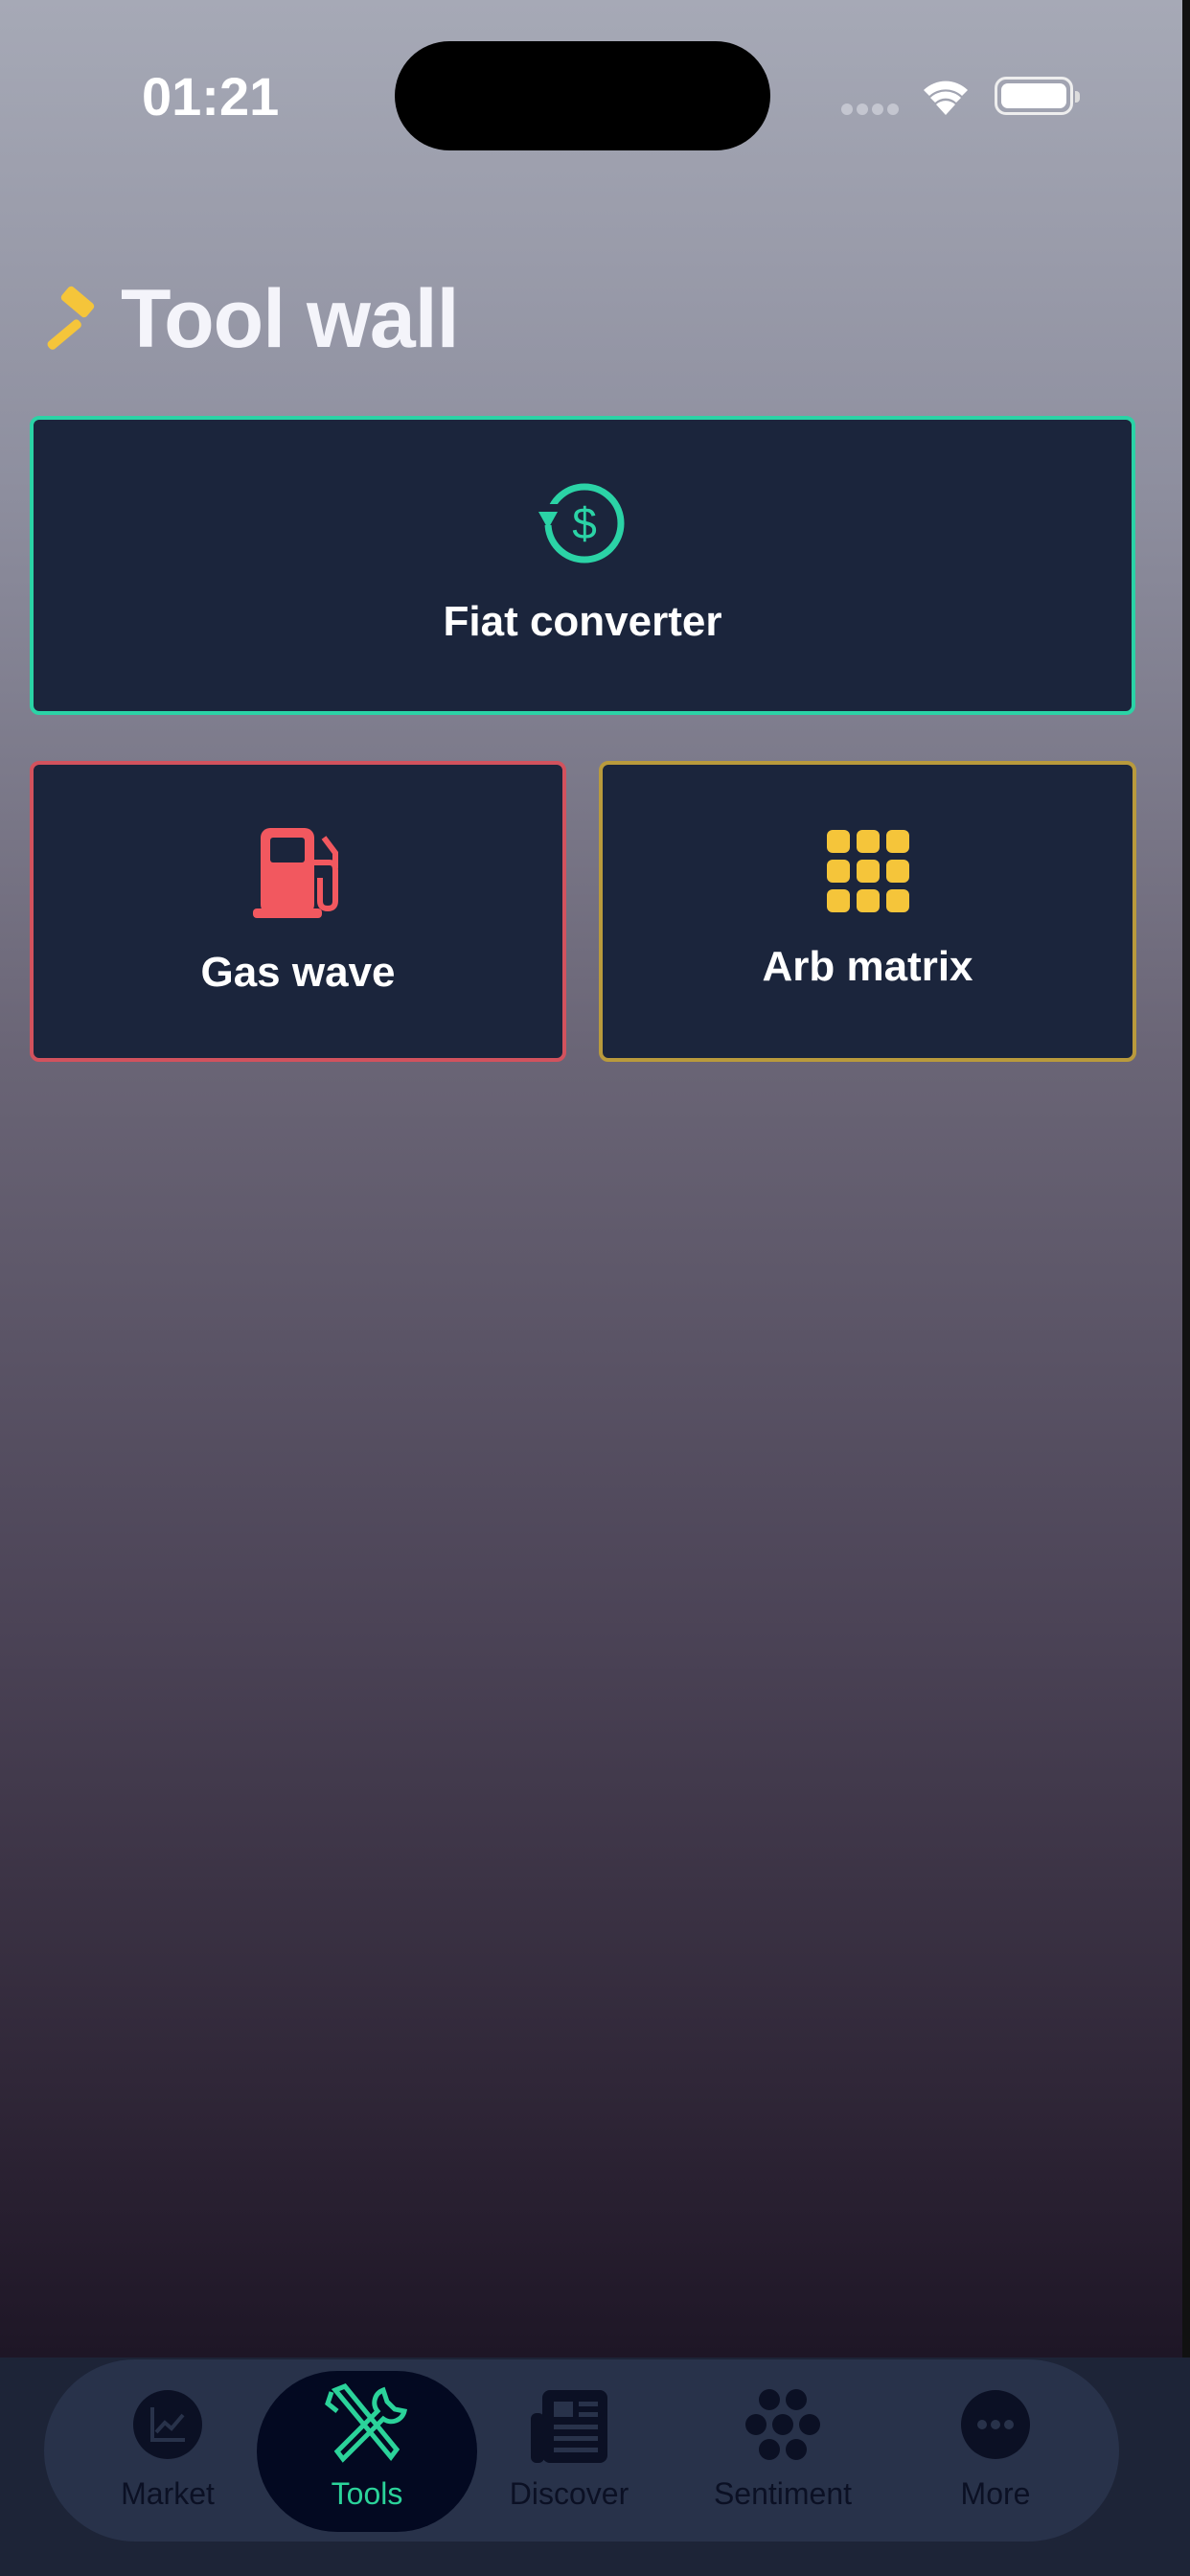  Describe the element at coordinates (583, 565) in the screenshot. I see `tool-card-fiat-converter: $ Fiat converter` at that location.